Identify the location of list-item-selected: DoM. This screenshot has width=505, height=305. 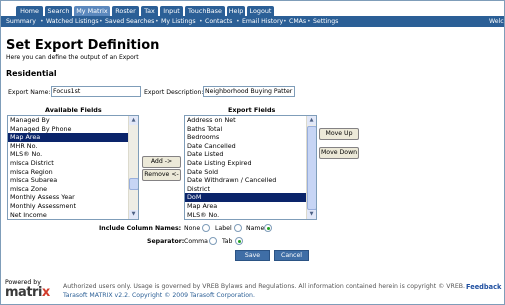
(246, 197).